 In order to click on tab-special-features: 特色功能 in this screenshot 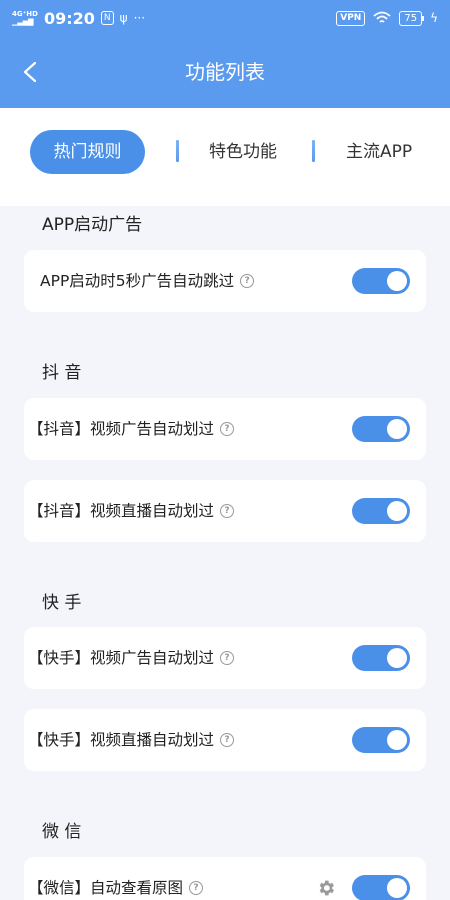, I will do `click(243, 152)`.